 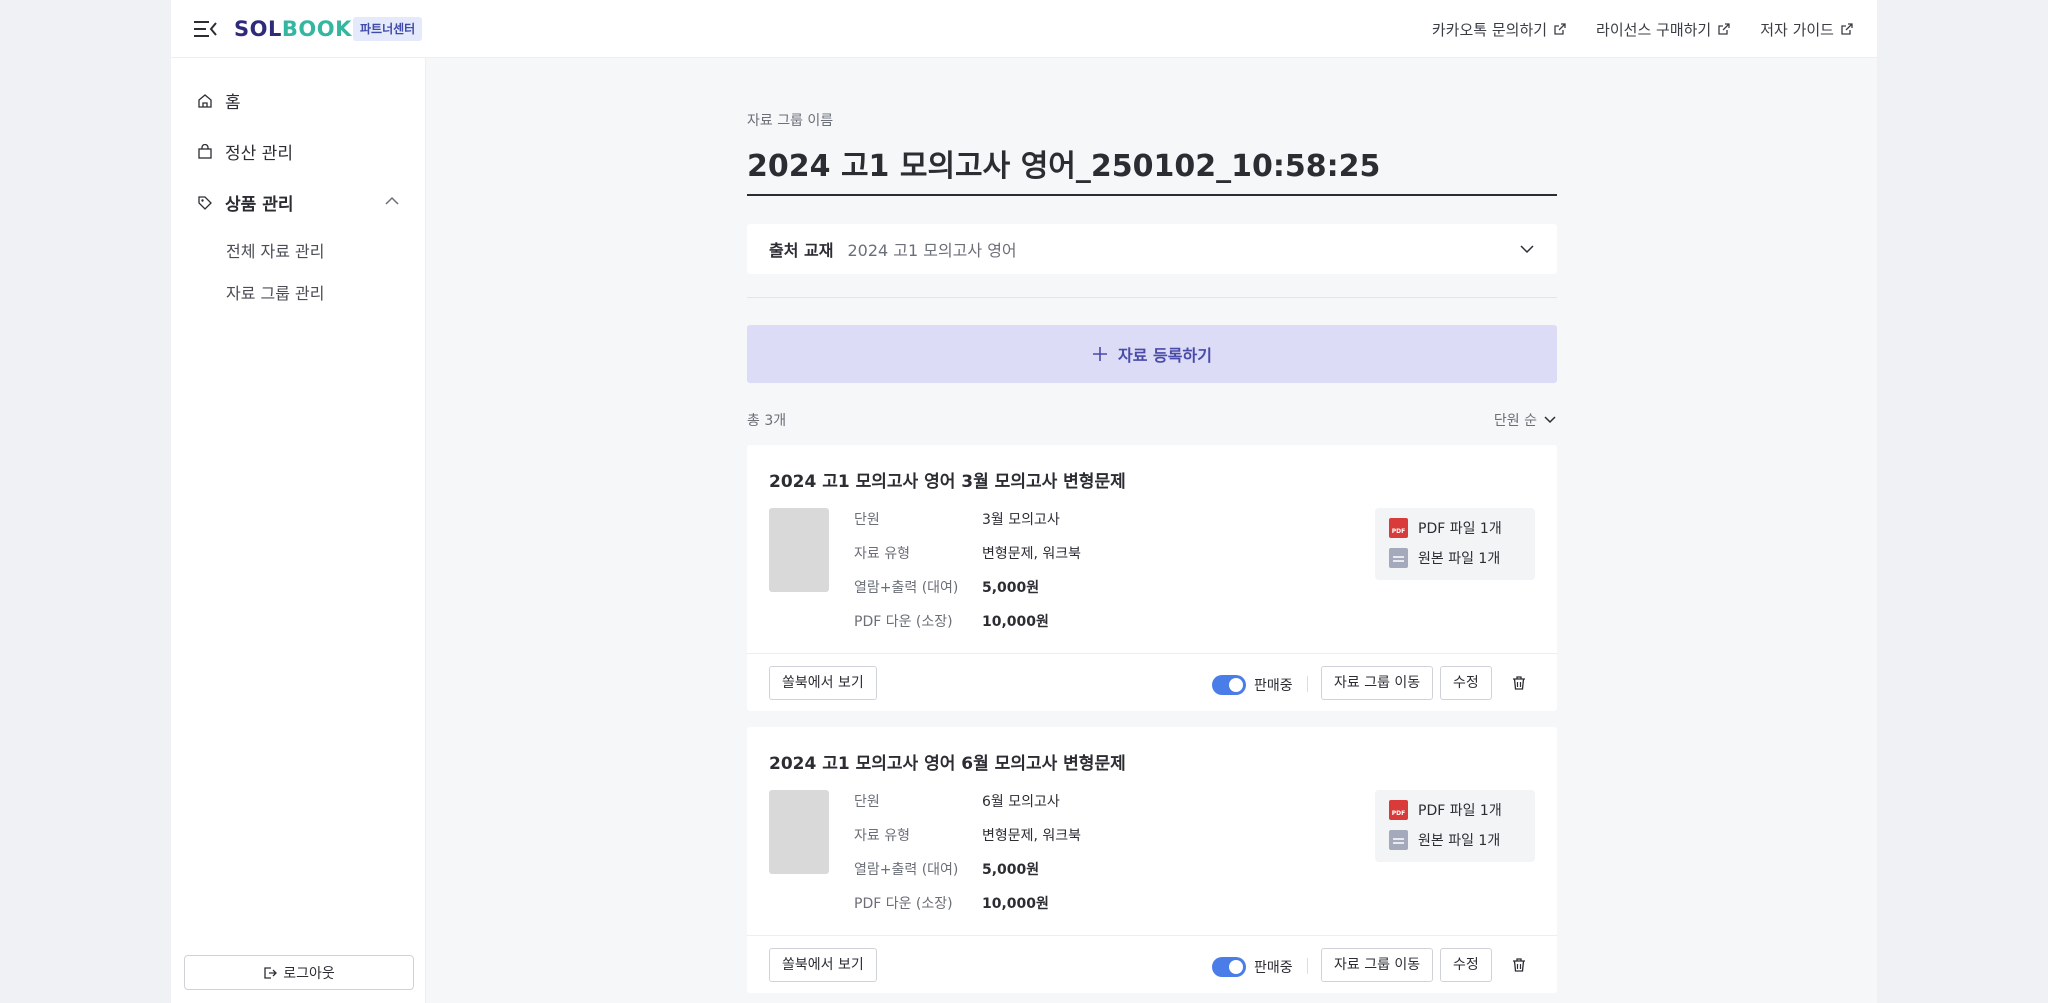 What do you see at coordinates (1021, 802) in the screenshot?
I see `info-value: 6월 모의고사` at bounding box center [1021, 802].